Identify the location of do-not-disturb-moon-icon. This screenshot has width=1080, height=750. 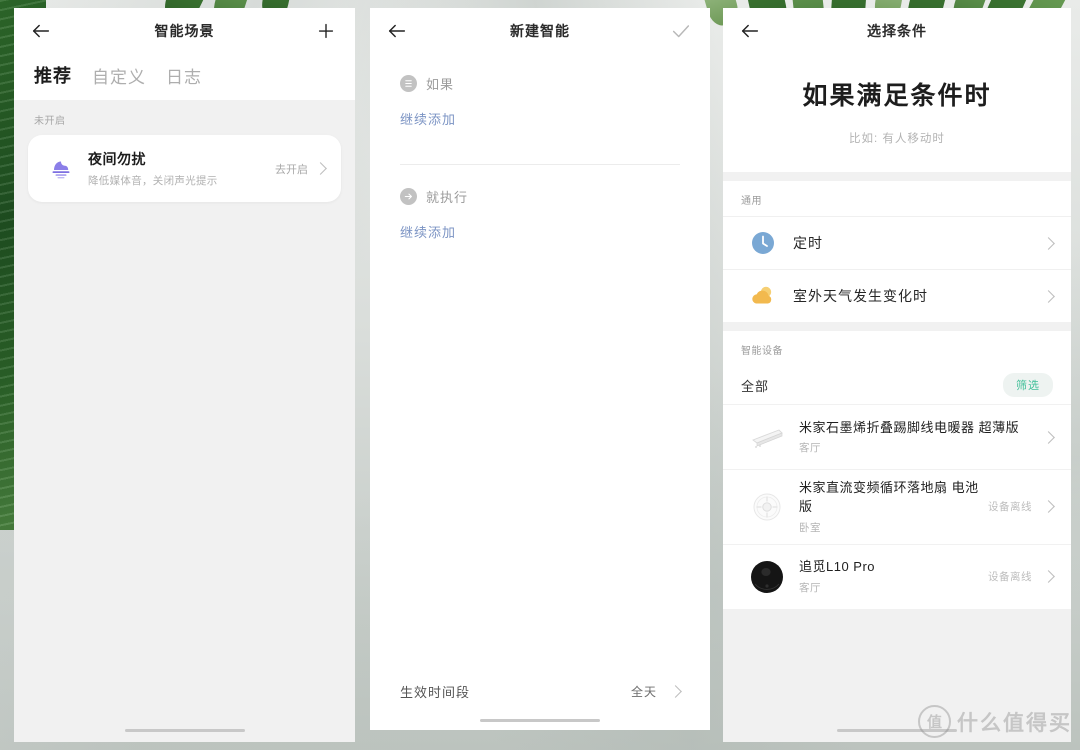
(61, 169).